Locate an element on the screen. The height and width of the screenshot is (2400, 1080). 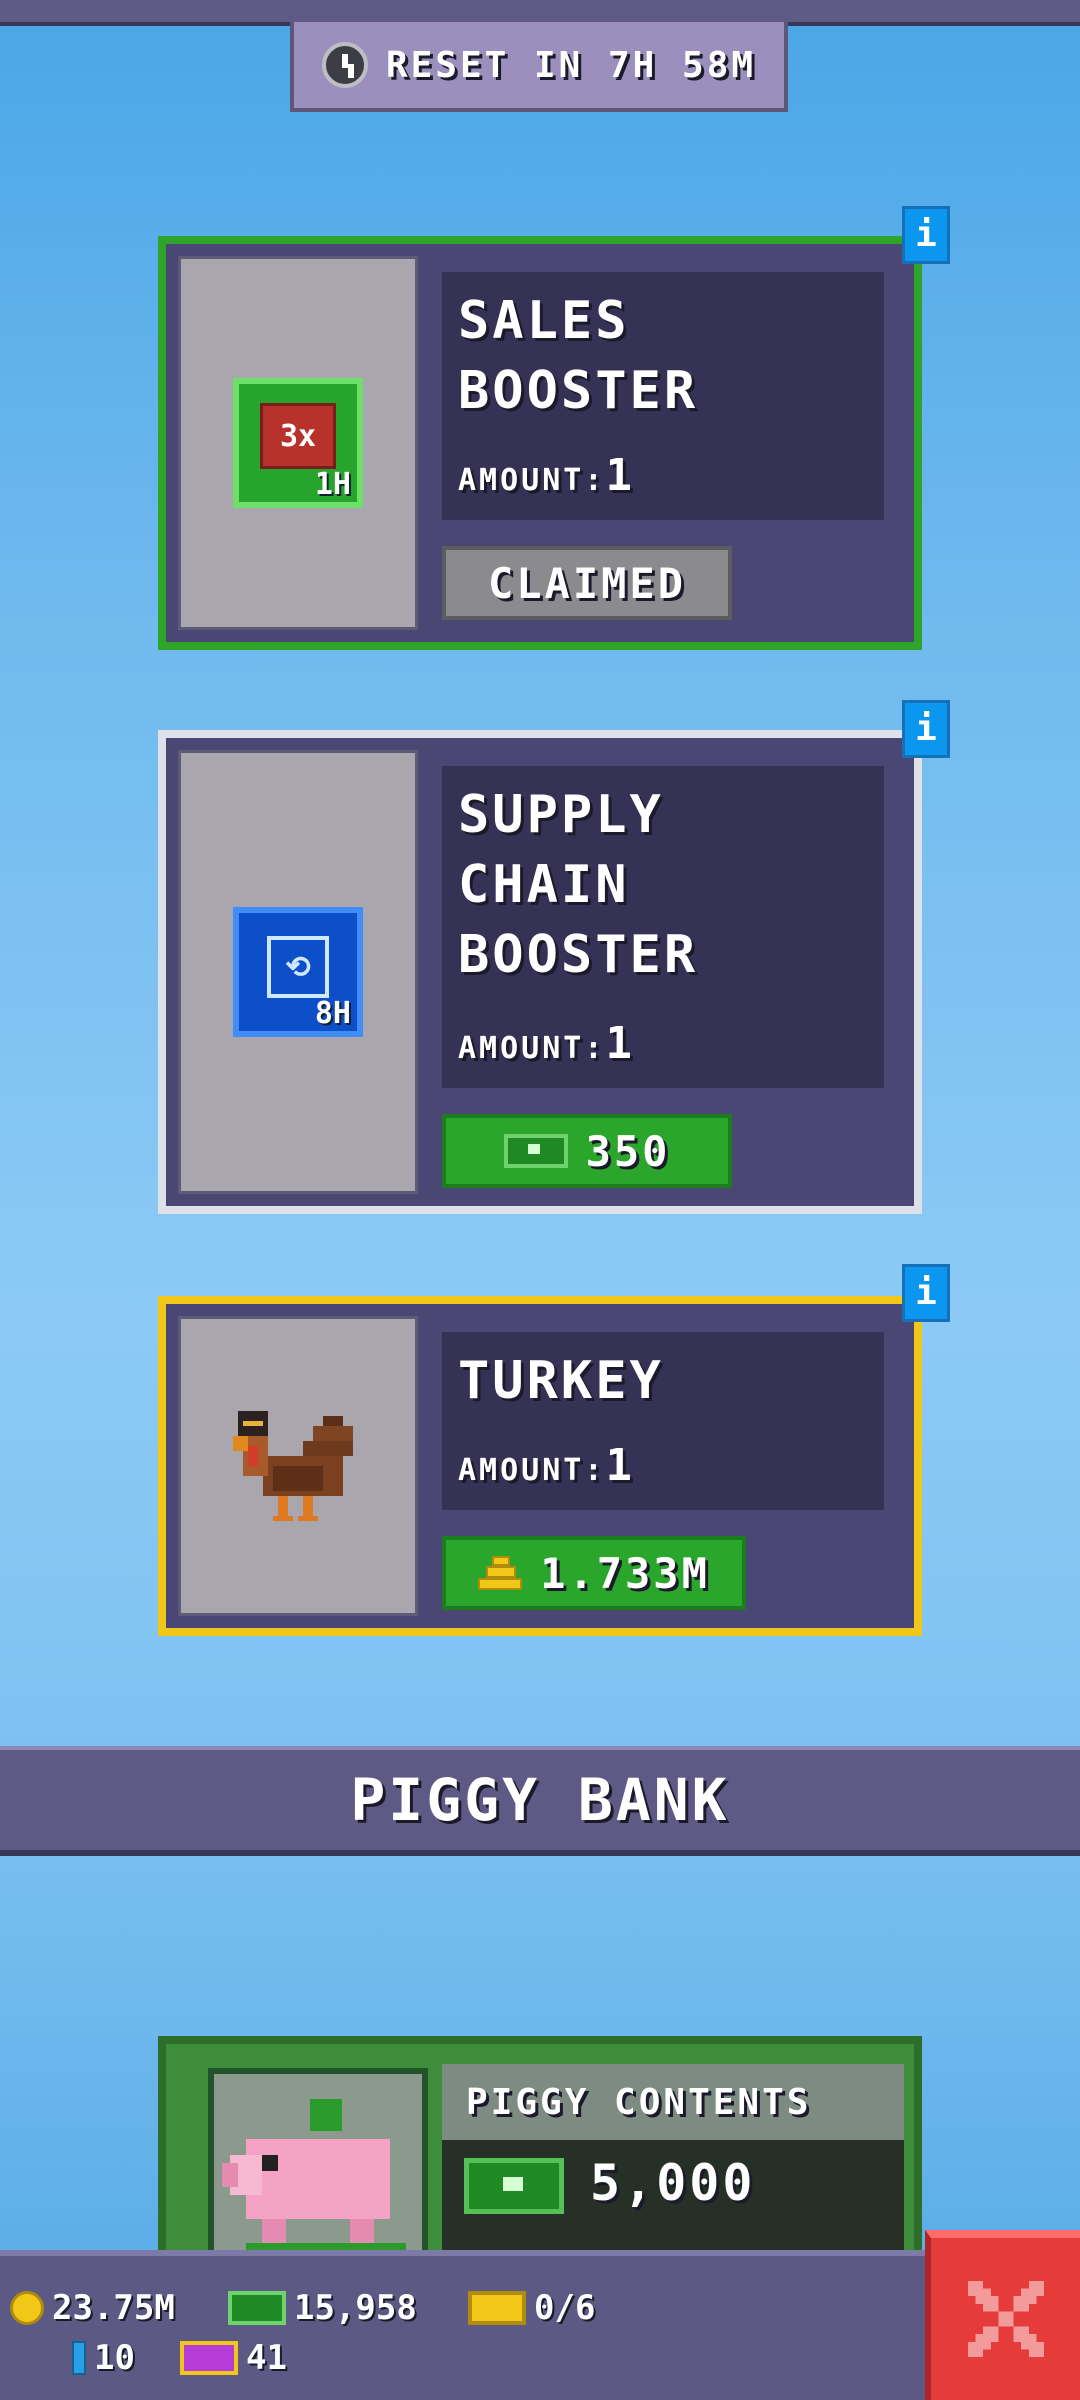
coins-value: 23.75M is located at coordinates (113, 2308).